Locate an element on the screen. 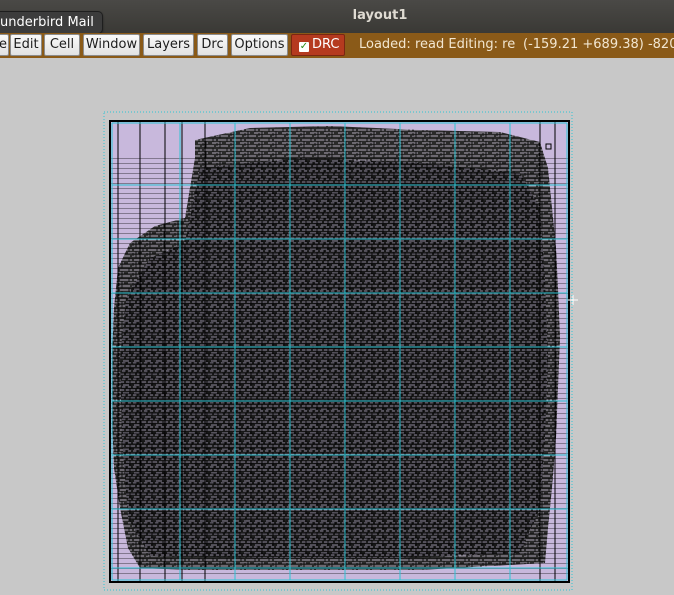 This screenshot has height=595, width=674. menu-drc-button: Drc is located at coordinates (212, 45).